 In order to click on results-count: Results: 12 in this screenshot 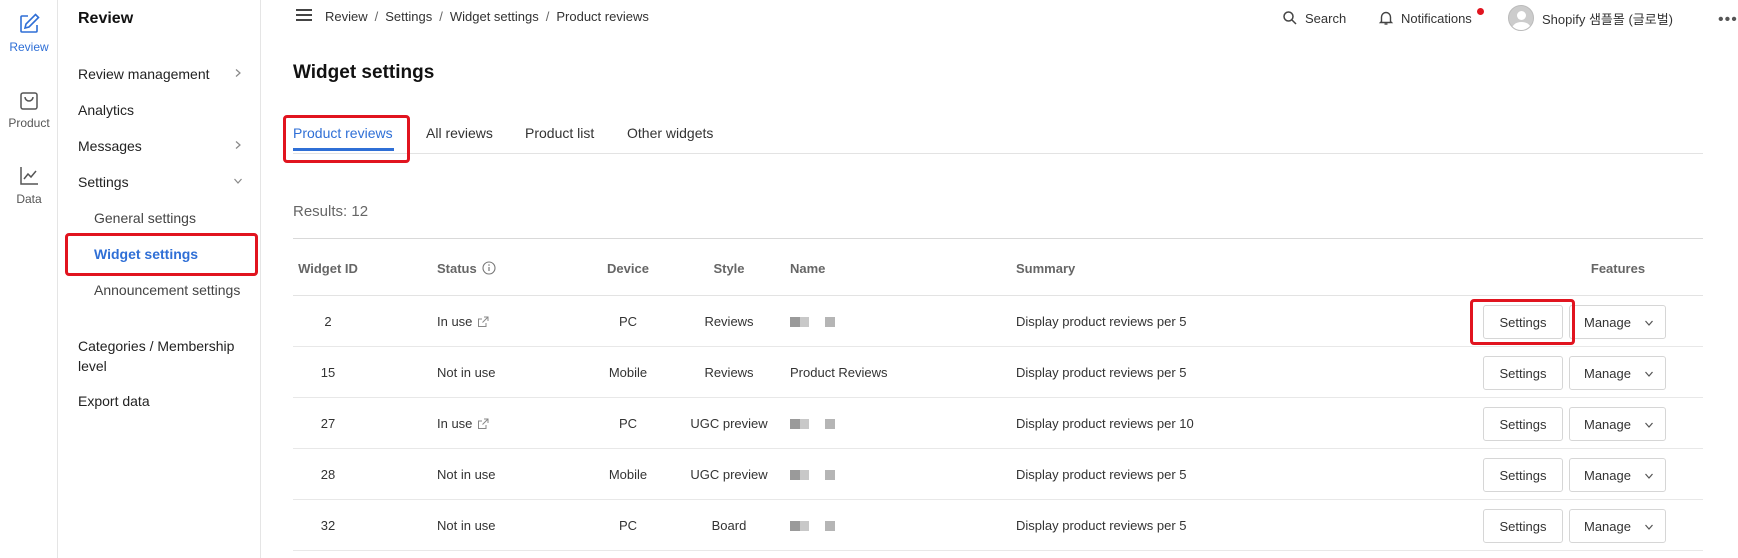, I will do `click(331, 211)`.